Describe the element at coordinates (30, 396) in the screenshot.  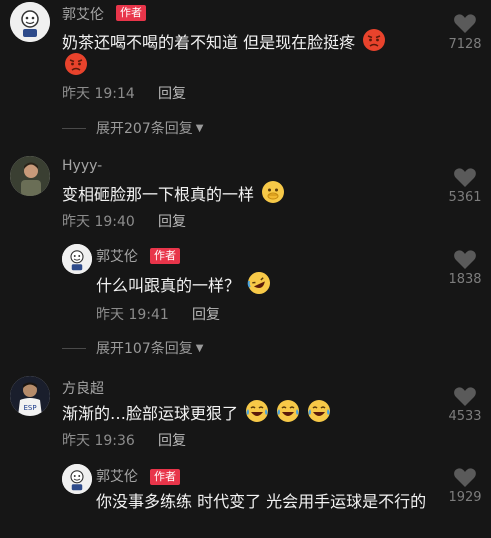
I see `avatar: ESP` at that location.